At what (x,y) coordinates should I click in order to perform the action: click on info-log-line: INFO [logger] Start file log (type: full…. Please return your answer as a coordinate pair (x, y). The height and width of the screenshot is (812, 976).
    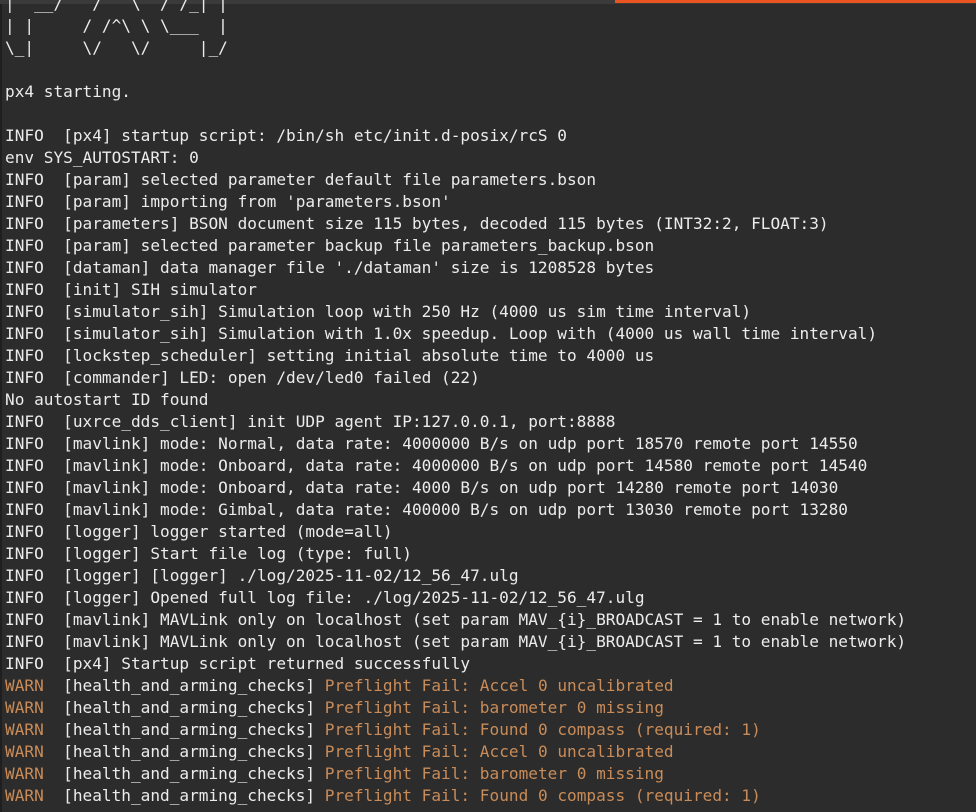
    Looking at the image, I should click on (455, 554).